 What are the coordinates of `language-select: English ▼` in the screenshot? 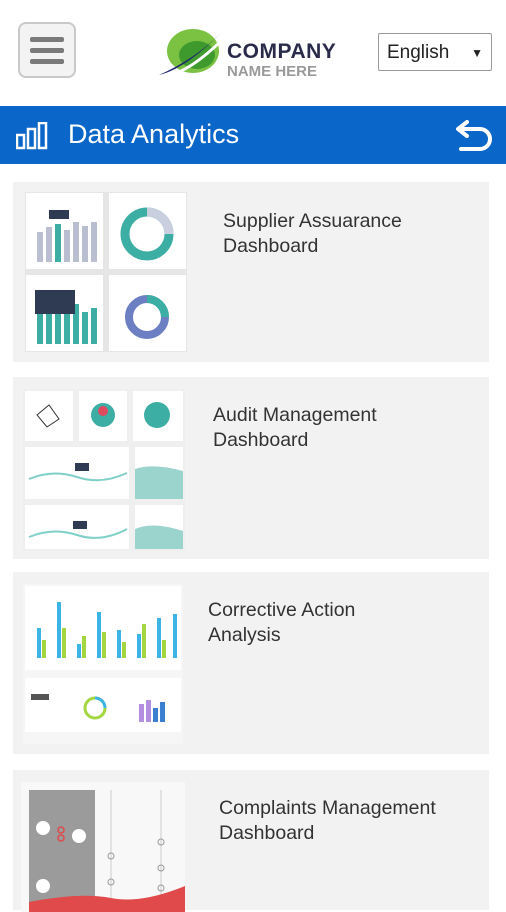 It's located at (435, 52).